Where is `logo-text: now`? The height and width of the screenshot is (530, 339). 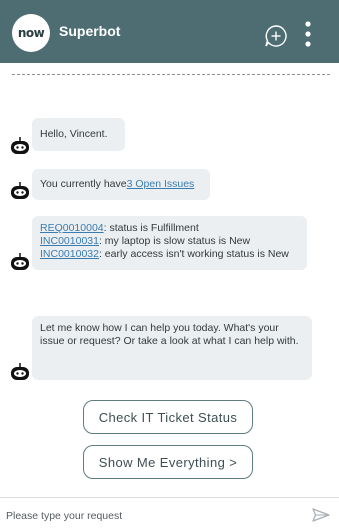
logo-text: now is located at coordinates (31, 33).